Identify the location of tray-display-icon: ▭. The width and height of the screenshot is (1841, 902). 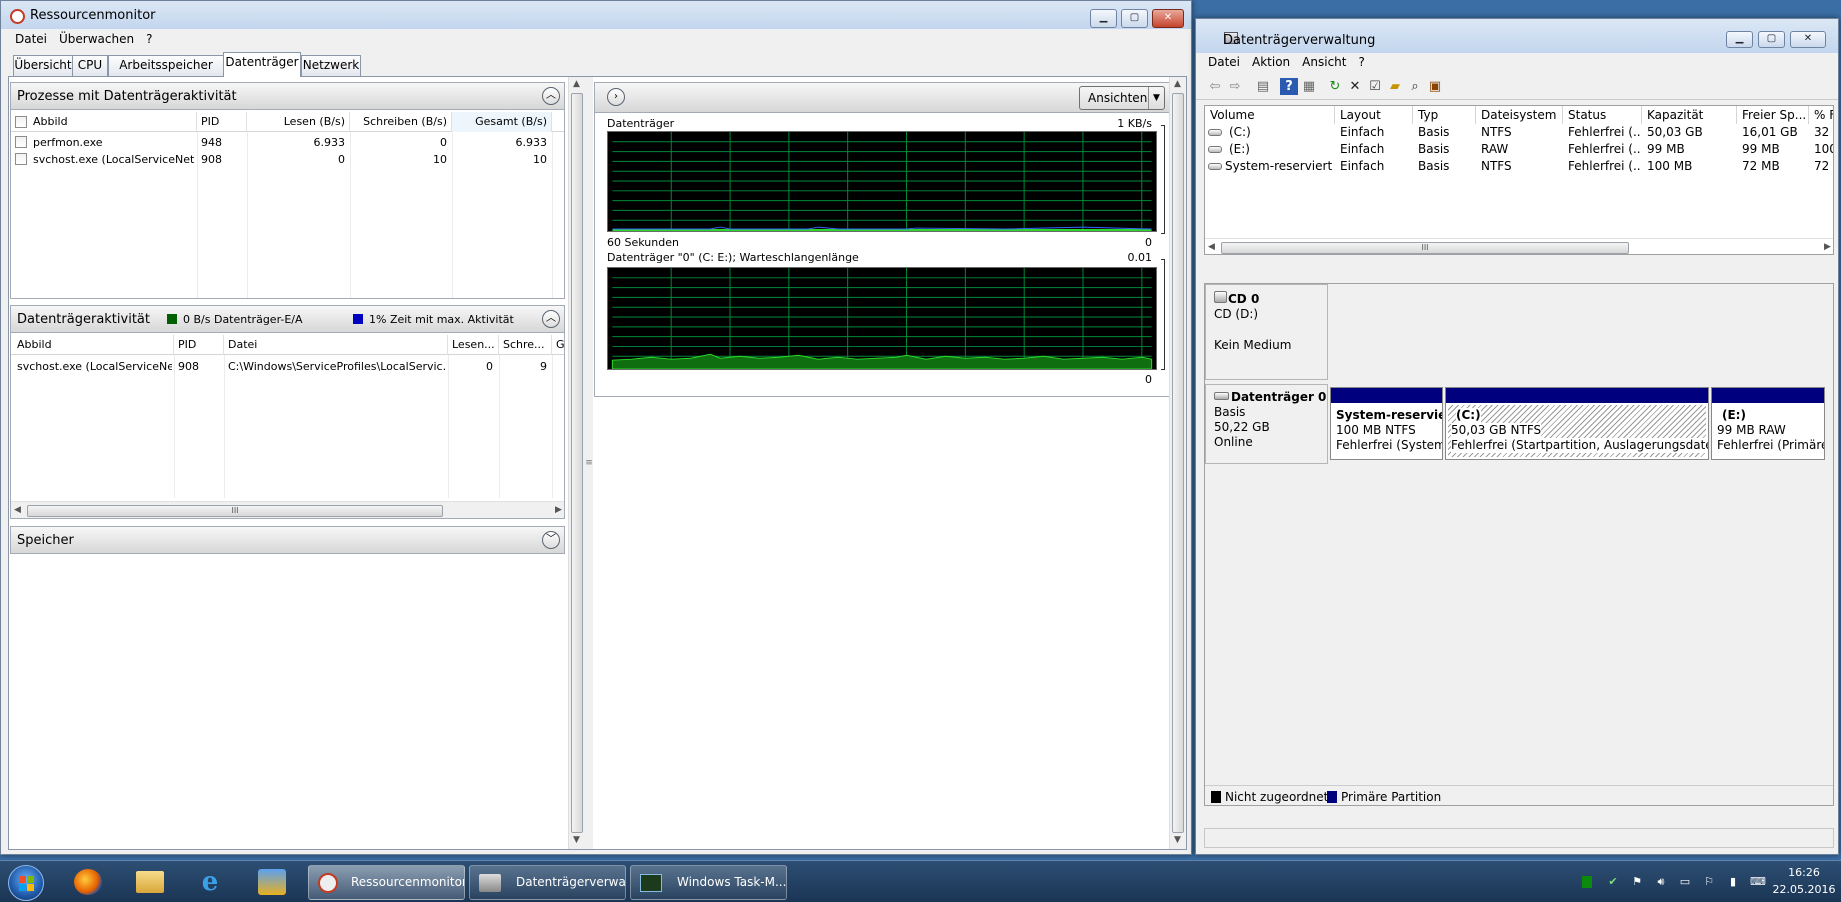
(1685, 882).